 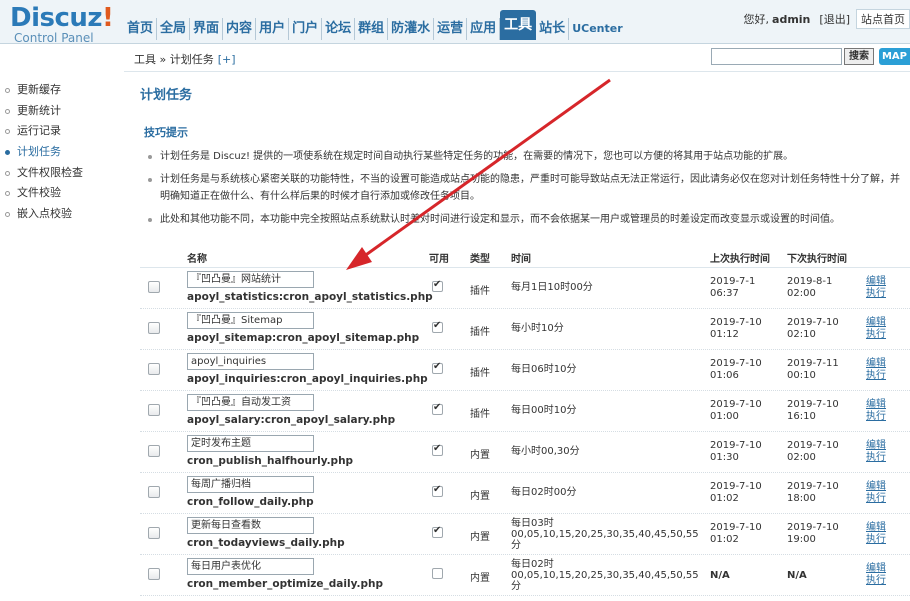 What do you see at coordinates (411, 29) in the screenshot?
I see `nav-item: 防灌水` at bounding box center [411, 29].